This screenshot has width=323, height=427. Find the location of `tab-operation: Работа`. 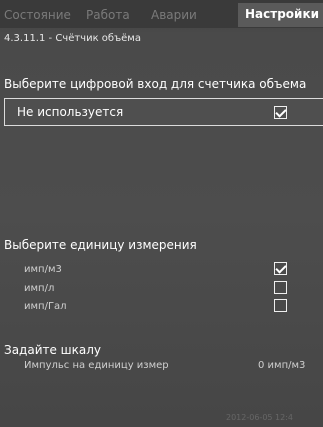

tab-operation: Работа is located at coordinates (108, 15).